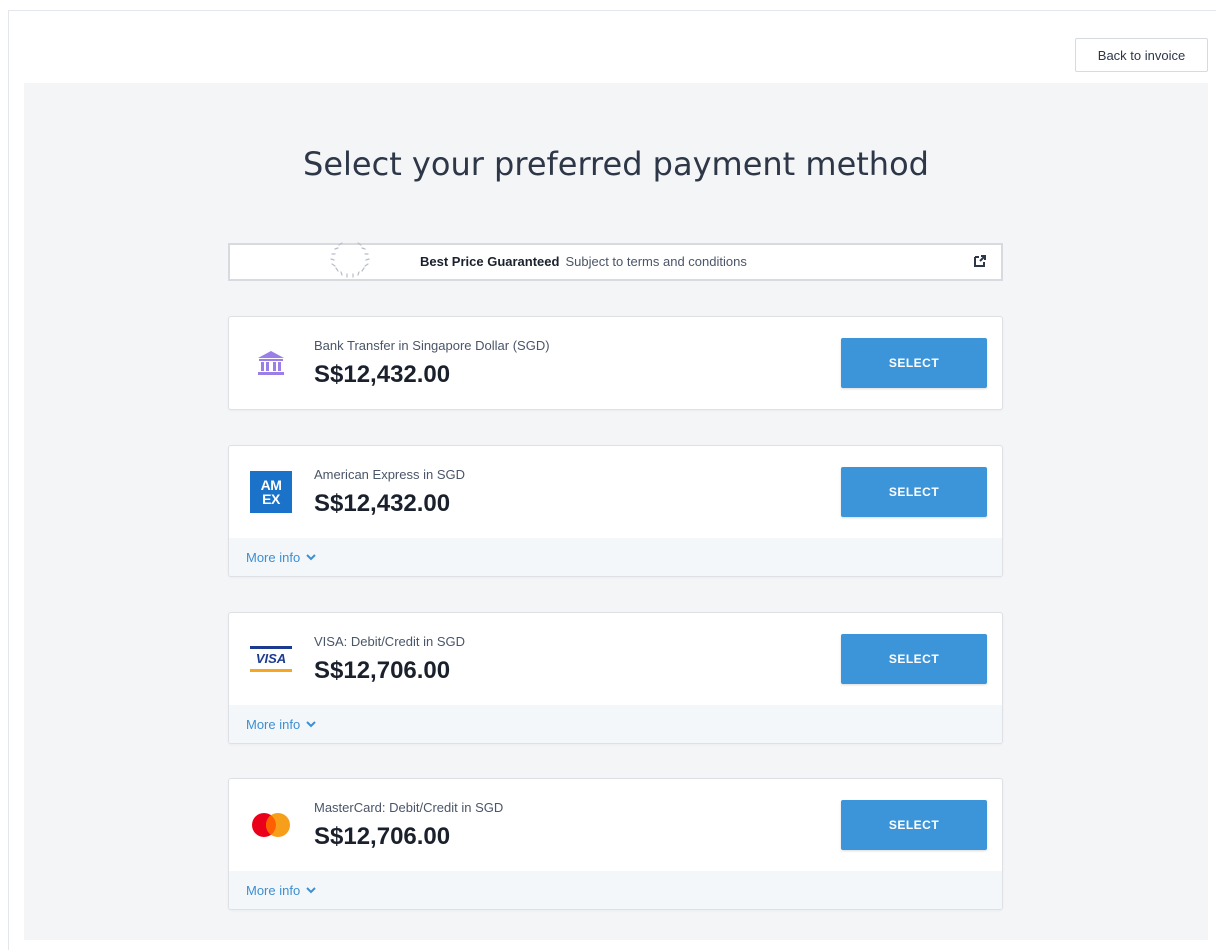 The height and width of the screenshot is (950, 1216). Describe the element at coordinates (271, 492) in the screenshot. I see `amex-icon: AM EX` at that location.